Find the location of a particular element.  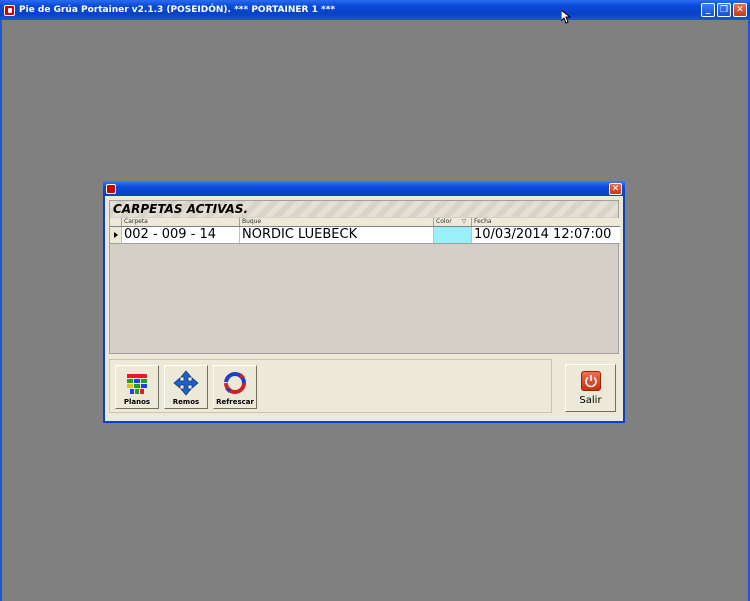

app-icon is located at coordinates (9, 10).